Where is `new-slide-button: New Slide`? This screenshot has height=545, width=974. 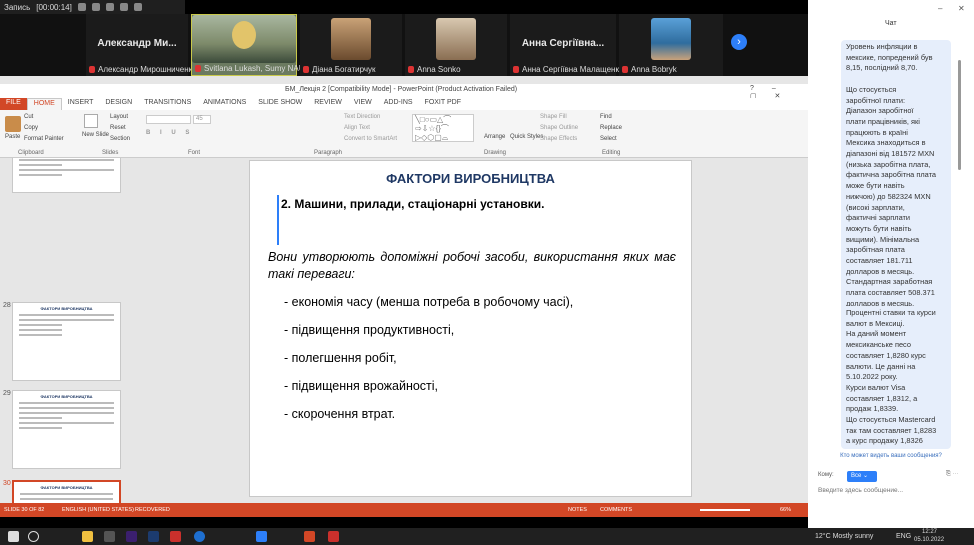
new-slide-button: New Slide is located at coordinates (95, 135).